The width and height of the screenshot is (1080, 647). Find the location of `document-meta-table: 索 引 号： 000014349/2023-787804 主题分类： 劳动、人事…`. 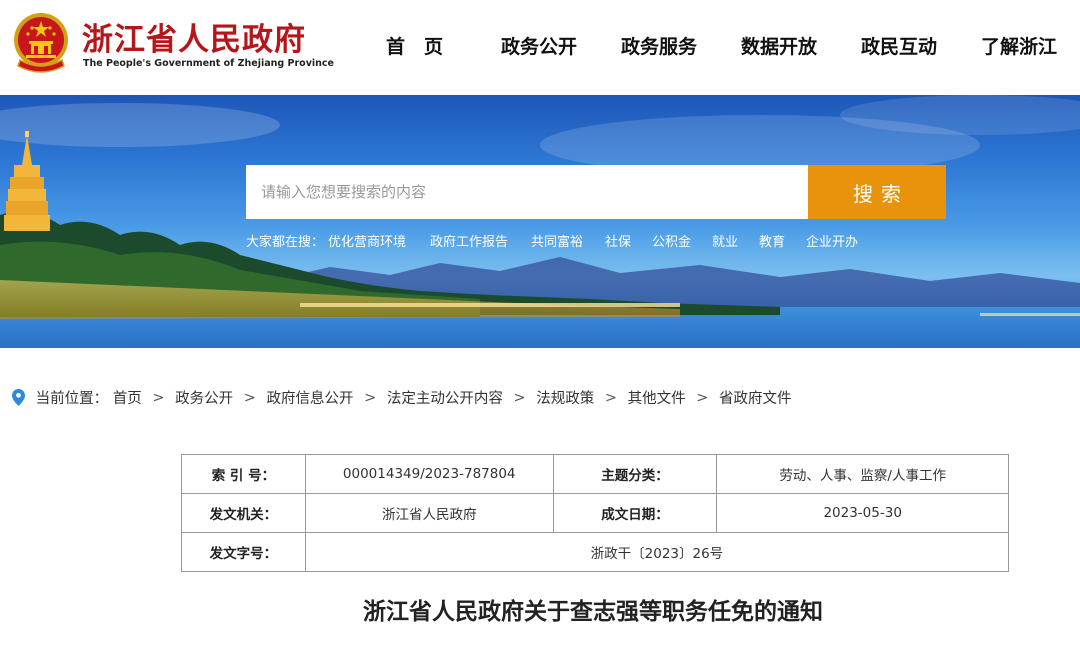

document-meta-table: 索 引 号： 000014349/2023-787804 主题分类： 劳动、人事… is located at coordinates (595, 513).